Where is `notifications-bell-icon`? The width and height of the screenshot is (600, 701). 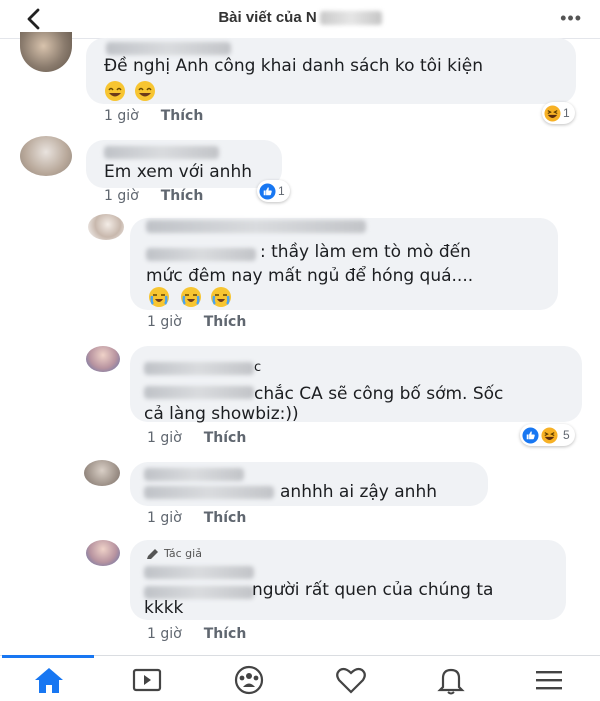 notifications-bell-icon is located at coordinates (451, 681).